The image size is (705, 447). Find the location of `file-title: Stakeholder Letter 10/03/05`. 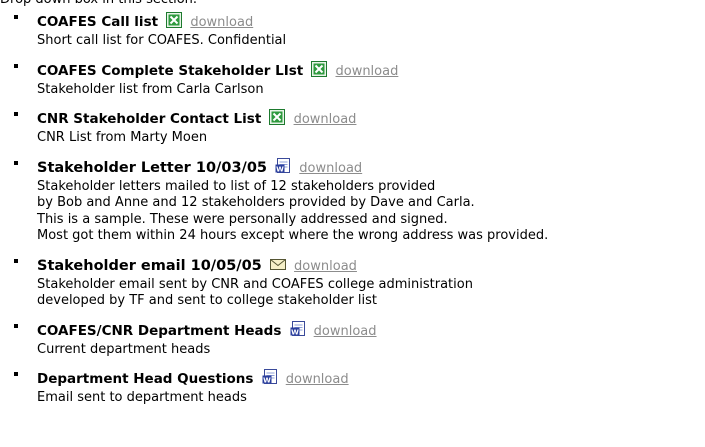

file-title: Stakeholder Letter 10/03/05 is located at coordinates (152, 167).